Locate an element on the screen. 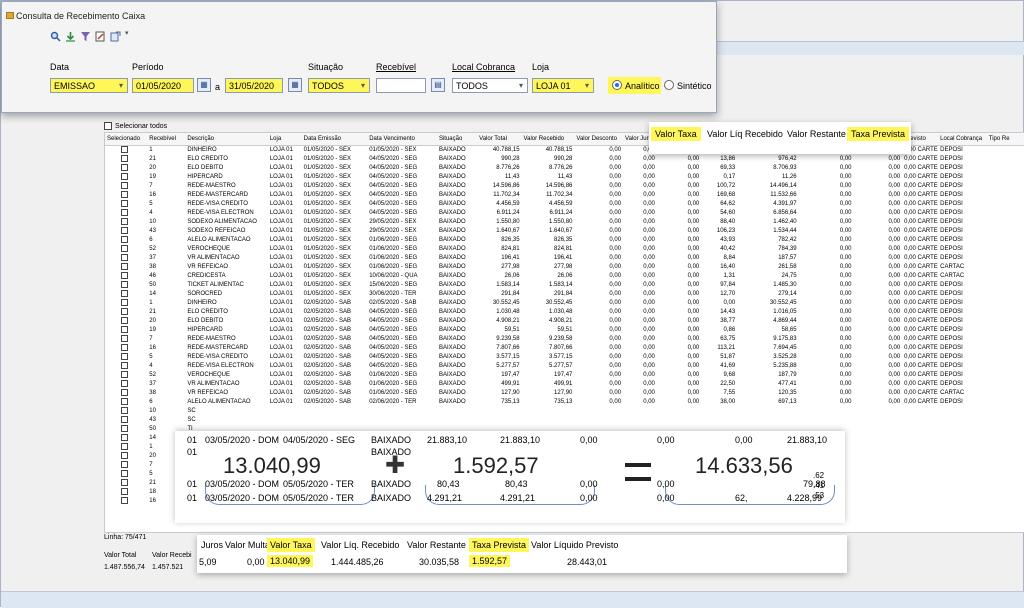 This screenshot has width=1024, height=608. situacao-select: TODOS ▾ is located at coordinates (339, 85).